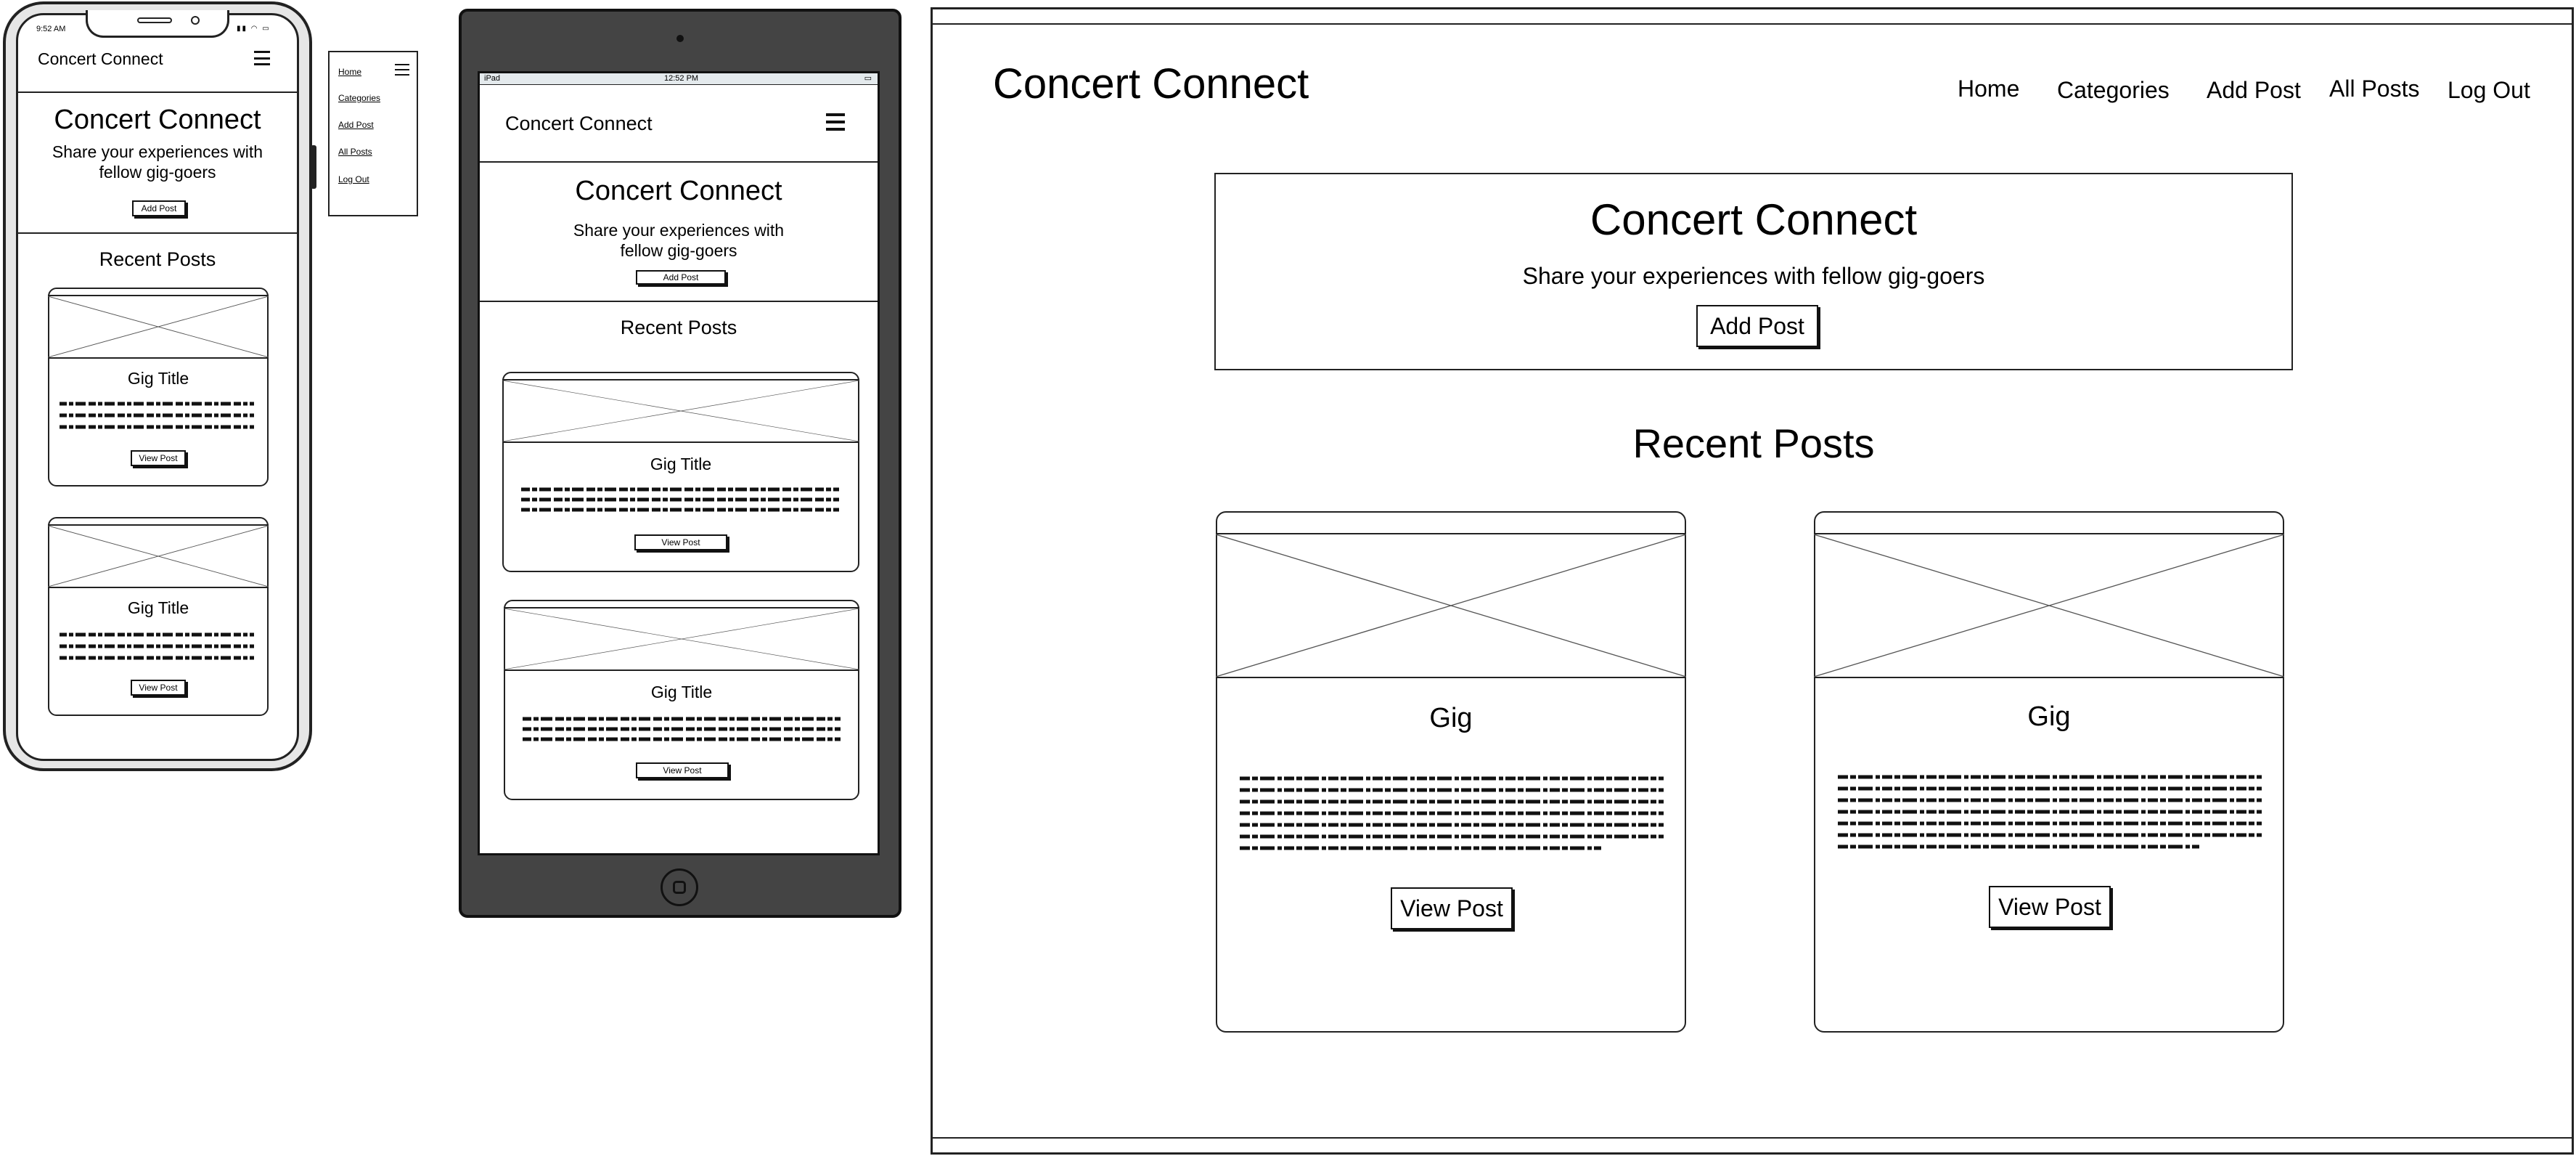  Describe the element at coordinates (678, 191) in the screenshot. I see `tablet-hero-title: Concert Connect` at that location.